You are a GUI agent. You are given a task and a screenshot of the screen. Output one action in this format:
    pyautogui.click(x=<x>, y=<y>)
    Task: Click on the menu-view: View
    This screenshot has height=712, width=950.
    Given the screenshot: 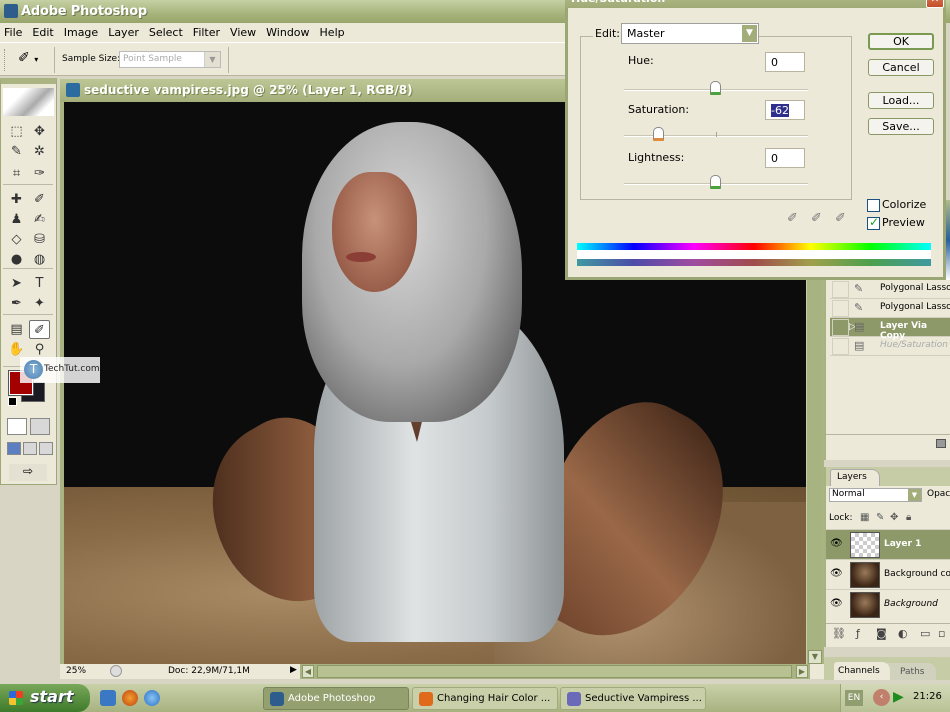 What is the action you would take?
    pyautogui.click(x=243, y=32)
    